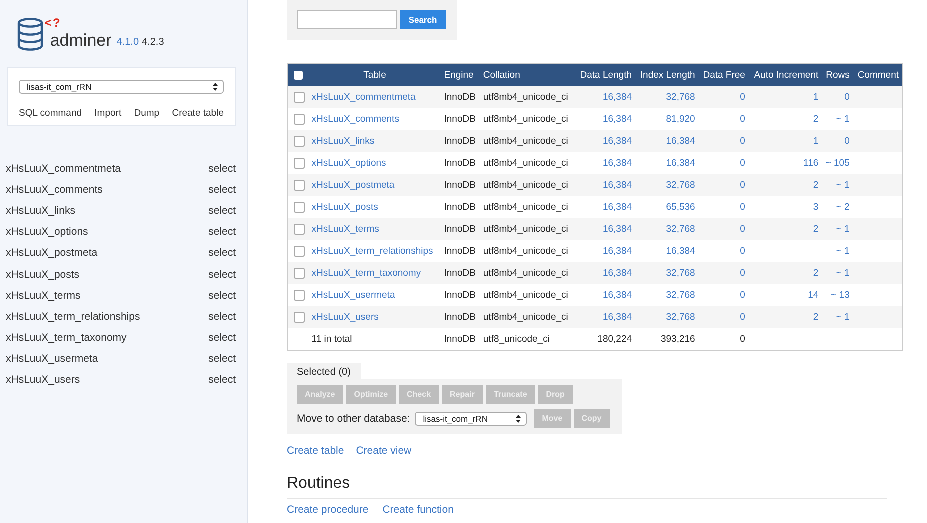 Image resolution: width=927 pixels, height=523 pixels. I want to click on table-link: xHsLuuX_posts, so click(345, 207).